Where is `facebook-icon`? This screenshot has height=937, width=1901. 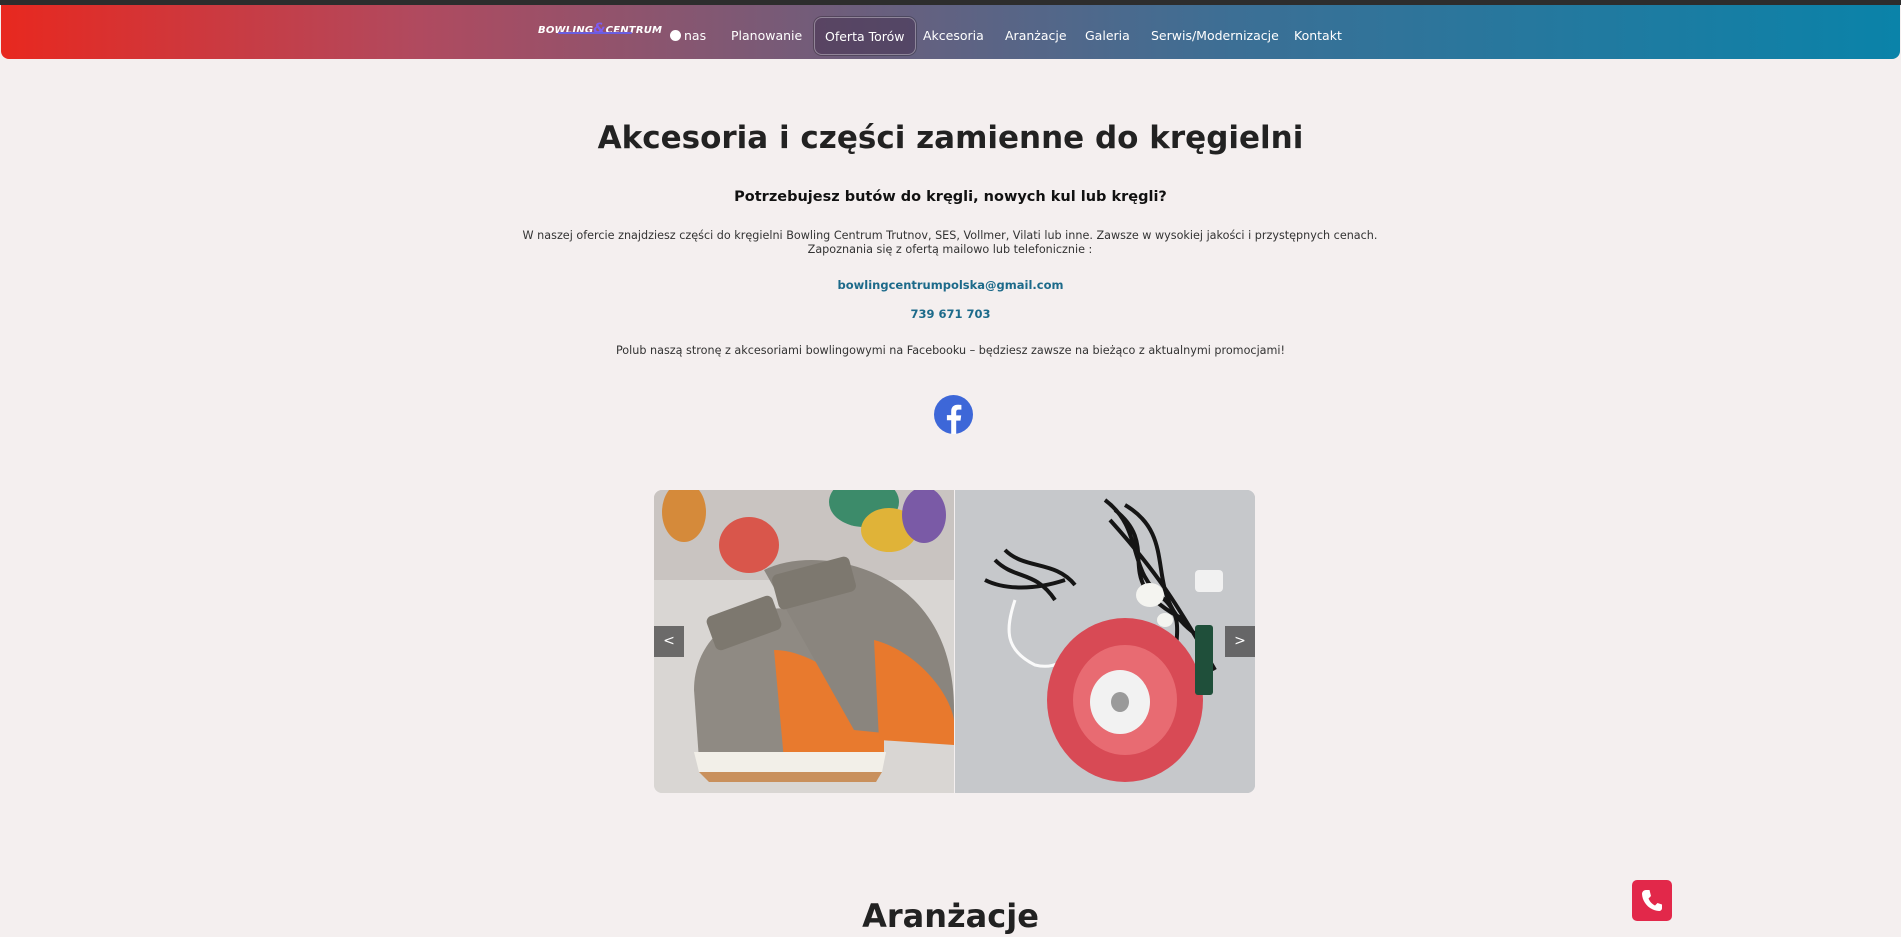
facebook-icon is located at coordinates (953, 414).